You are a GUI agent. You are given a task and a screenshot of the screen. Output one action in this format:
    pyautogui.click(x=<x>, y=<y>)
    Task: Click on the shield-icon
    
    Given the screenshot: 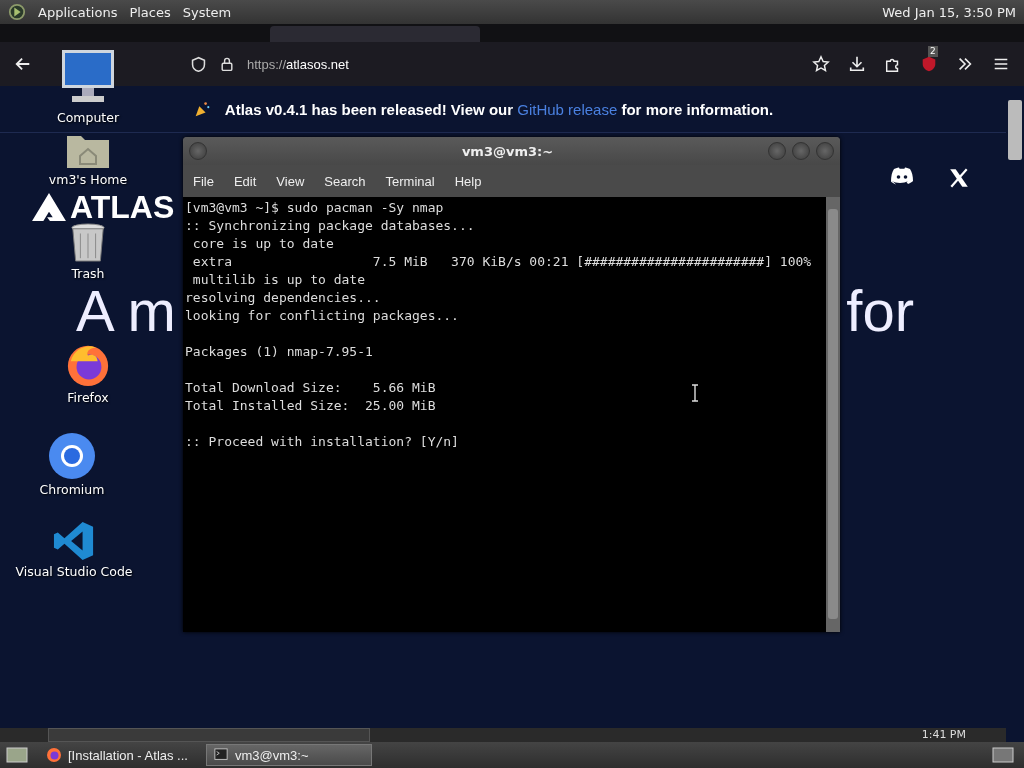 What is the action you would take?
    pyautogui.click(x=198, y=64)
    